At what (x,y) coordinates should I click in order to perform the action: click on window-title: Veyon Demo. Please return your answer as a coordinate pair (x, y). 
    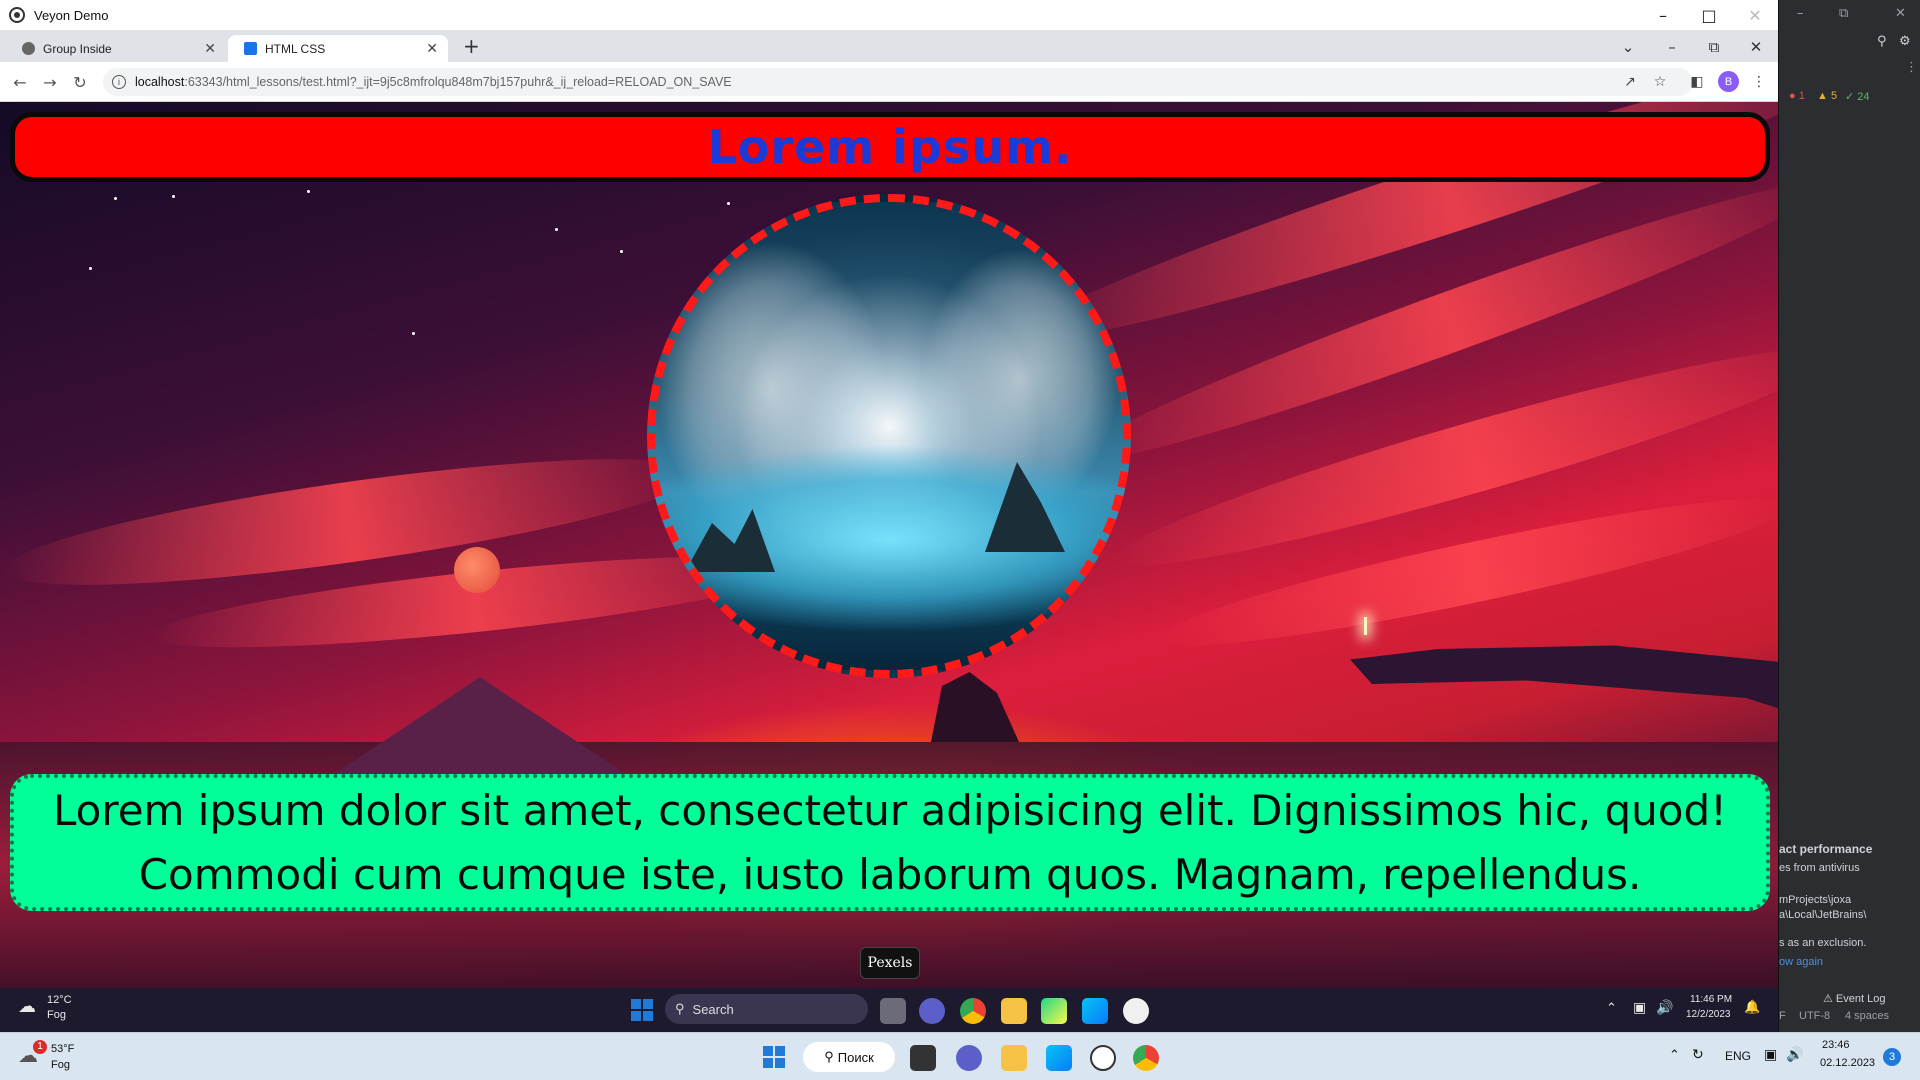
    Looking at the image, I should click on (71, 15).